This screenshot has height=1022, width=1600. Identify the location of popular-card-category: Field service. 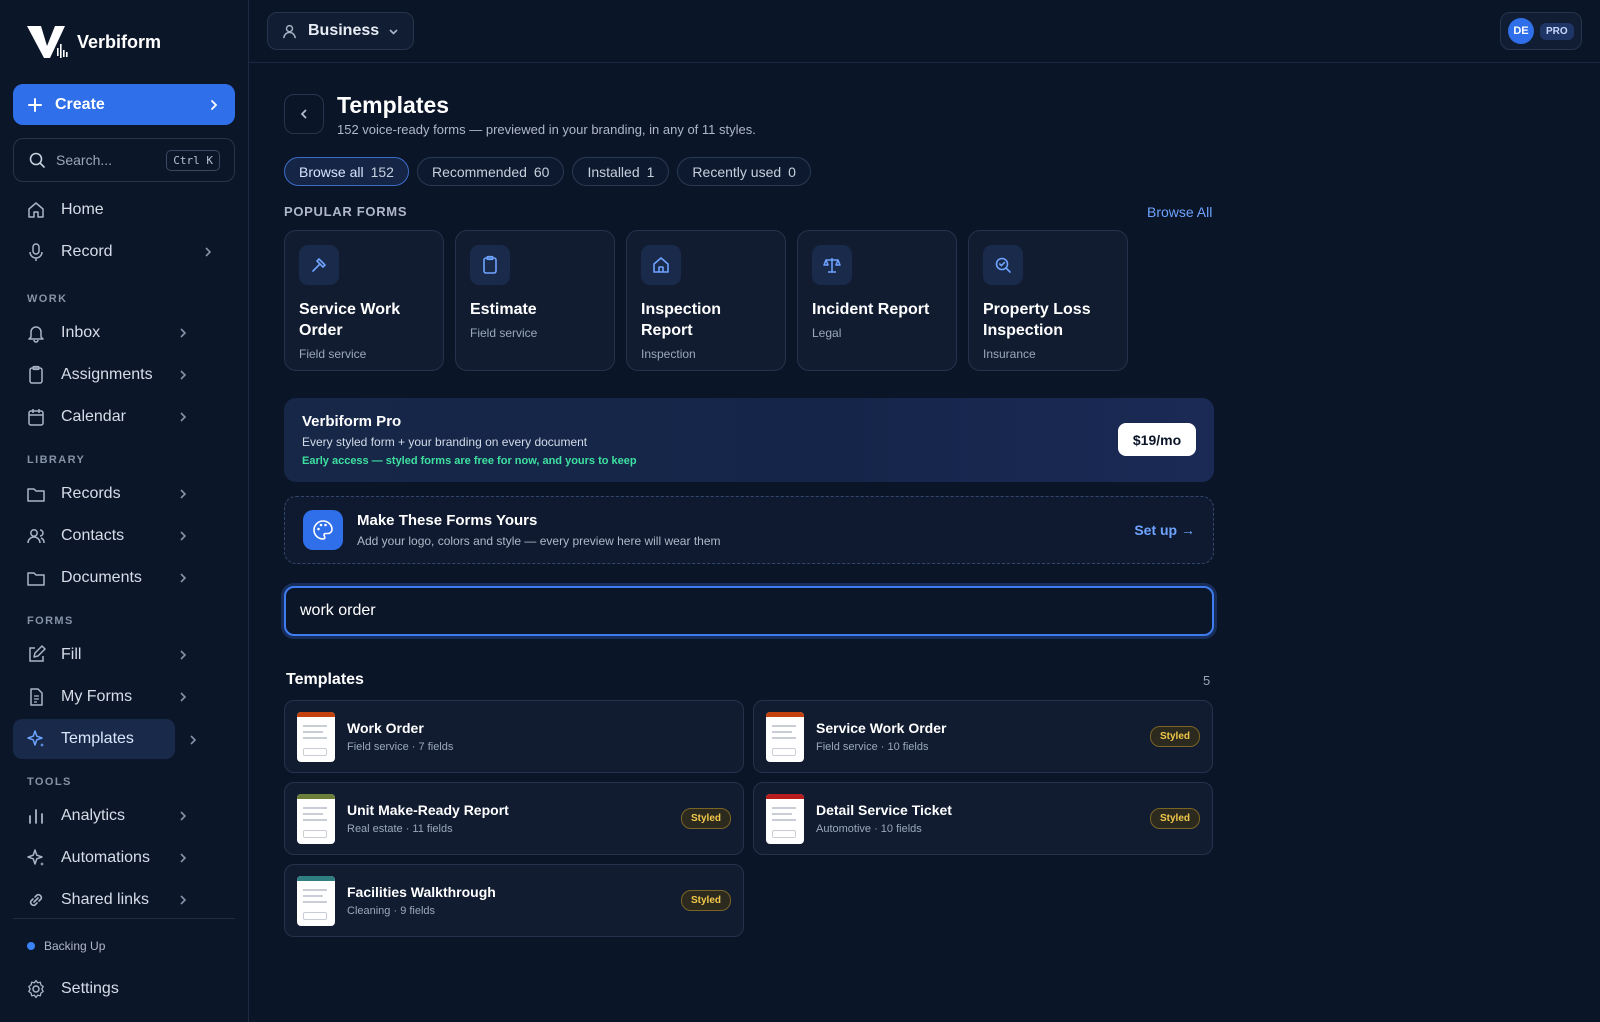
(333, 354).